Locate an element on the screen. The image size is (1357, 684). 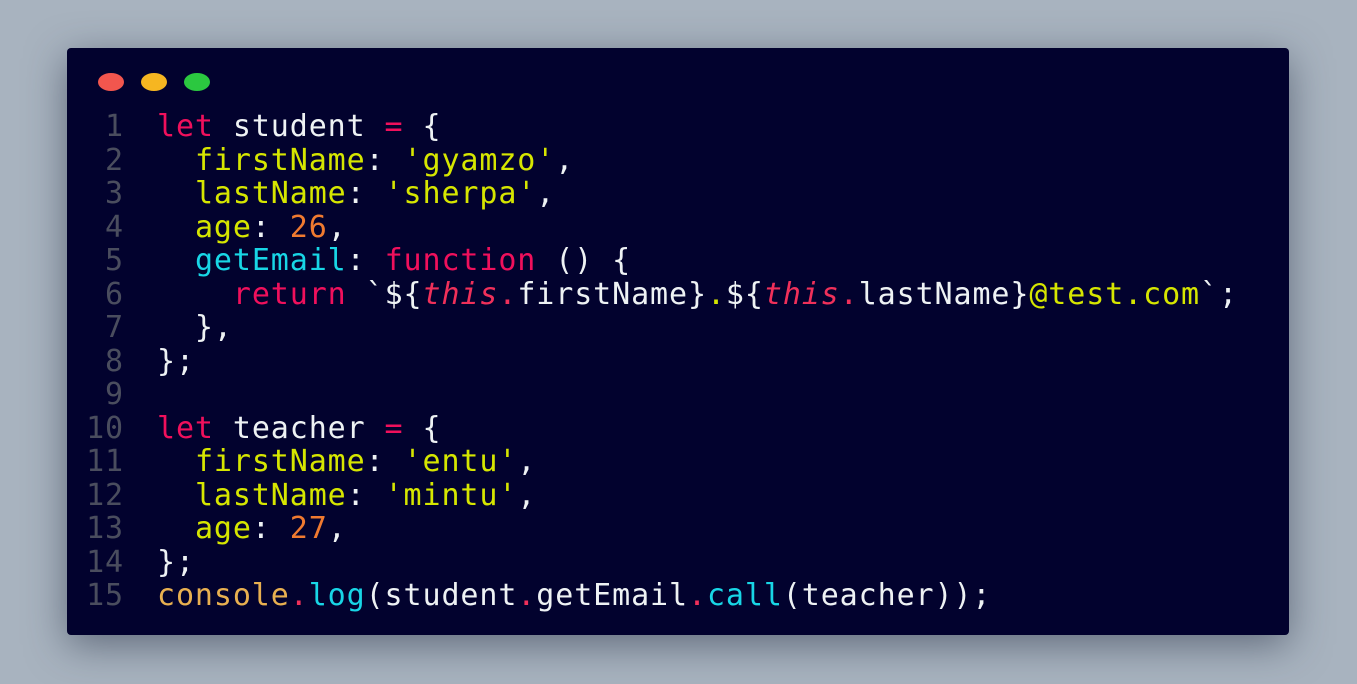
code-token: (student is located at coordinates (441, 595).